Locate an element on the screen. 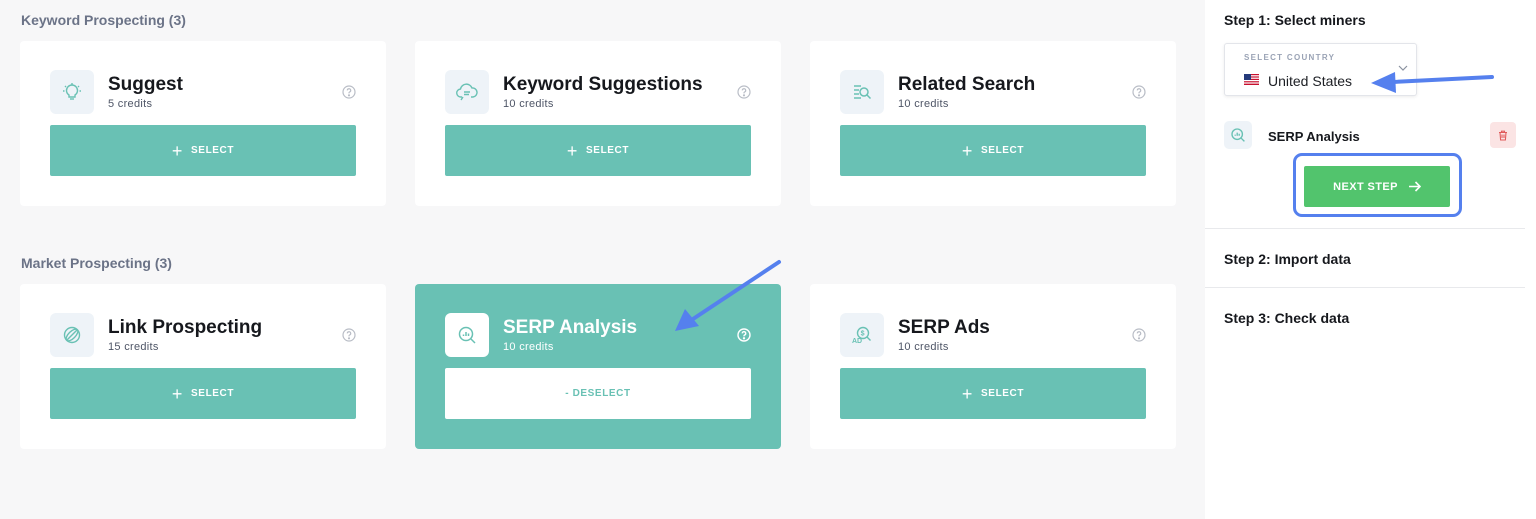 This screenshot has width=1536, height=519. miner-card-link-prospecting: Link Prospecting 15 credits + SELECT is located at coordinates (203, 366).